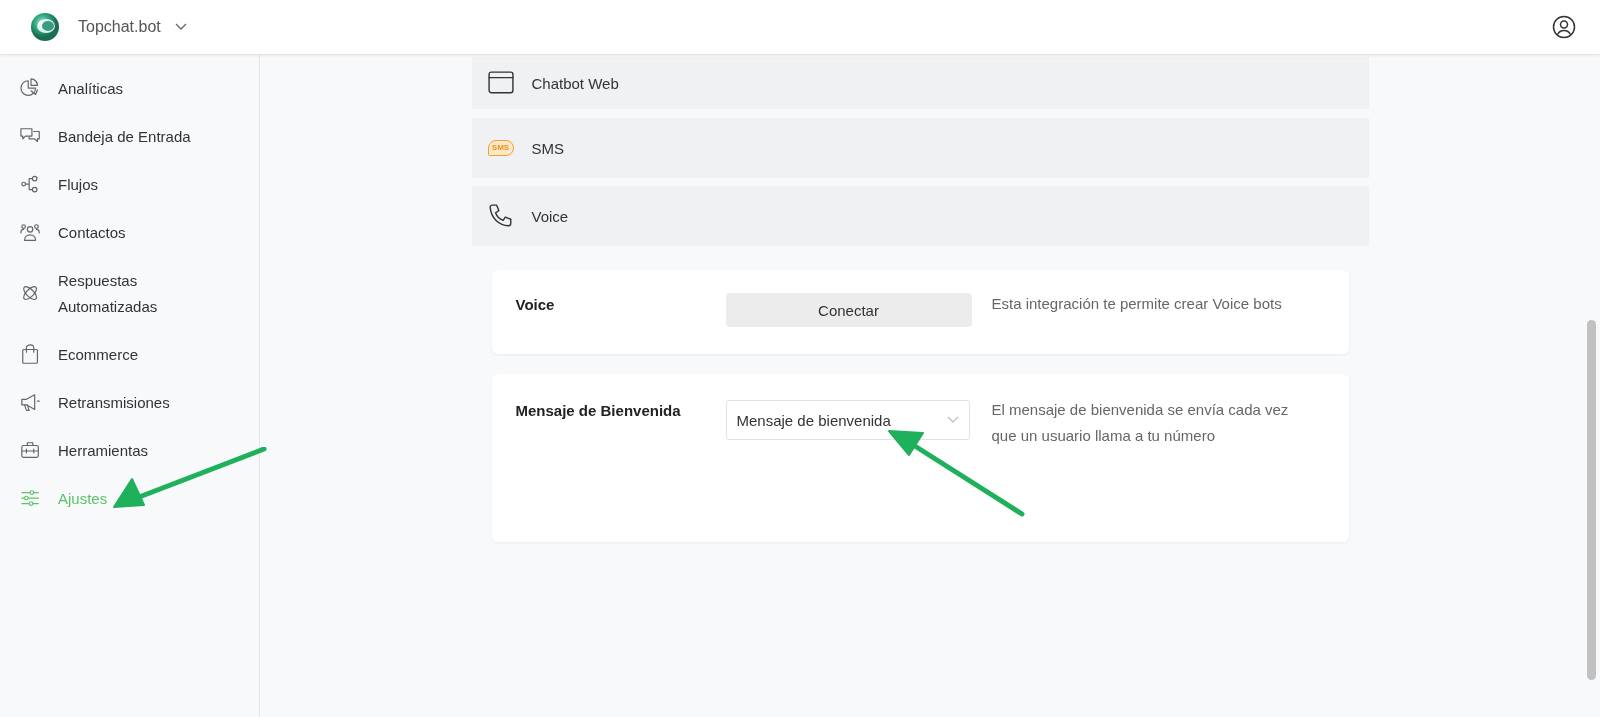  I want to click on user-account-icon, so click(1564, 27).